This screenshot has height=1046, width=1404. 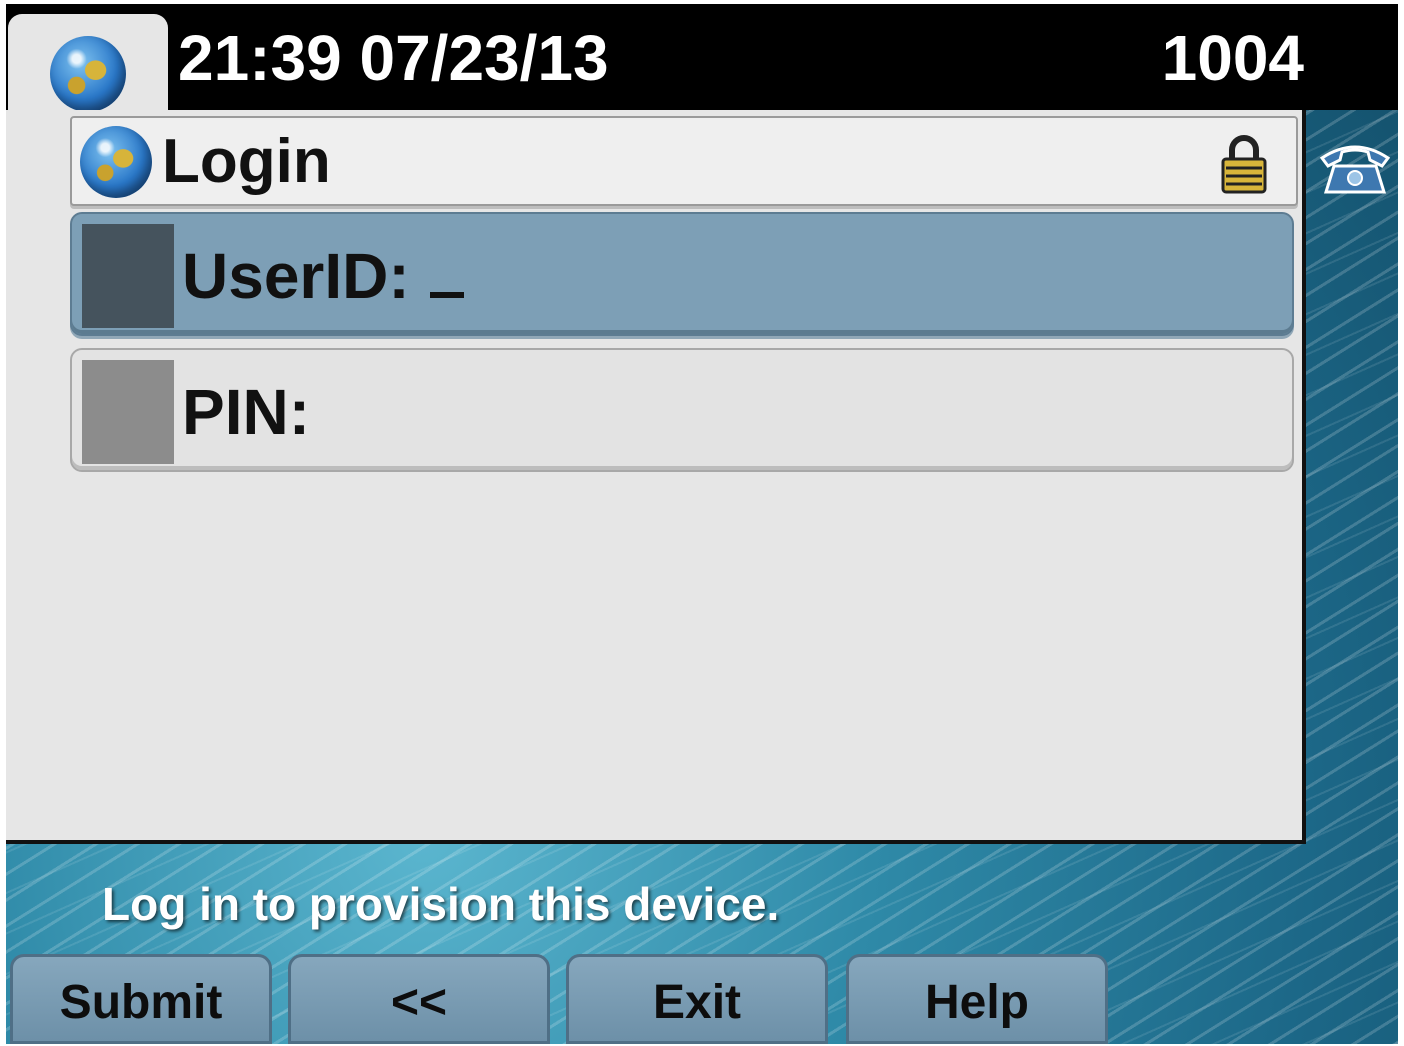 I want to click on softkey-bar: Submit << Exit Help, so click(x=702, y=999).